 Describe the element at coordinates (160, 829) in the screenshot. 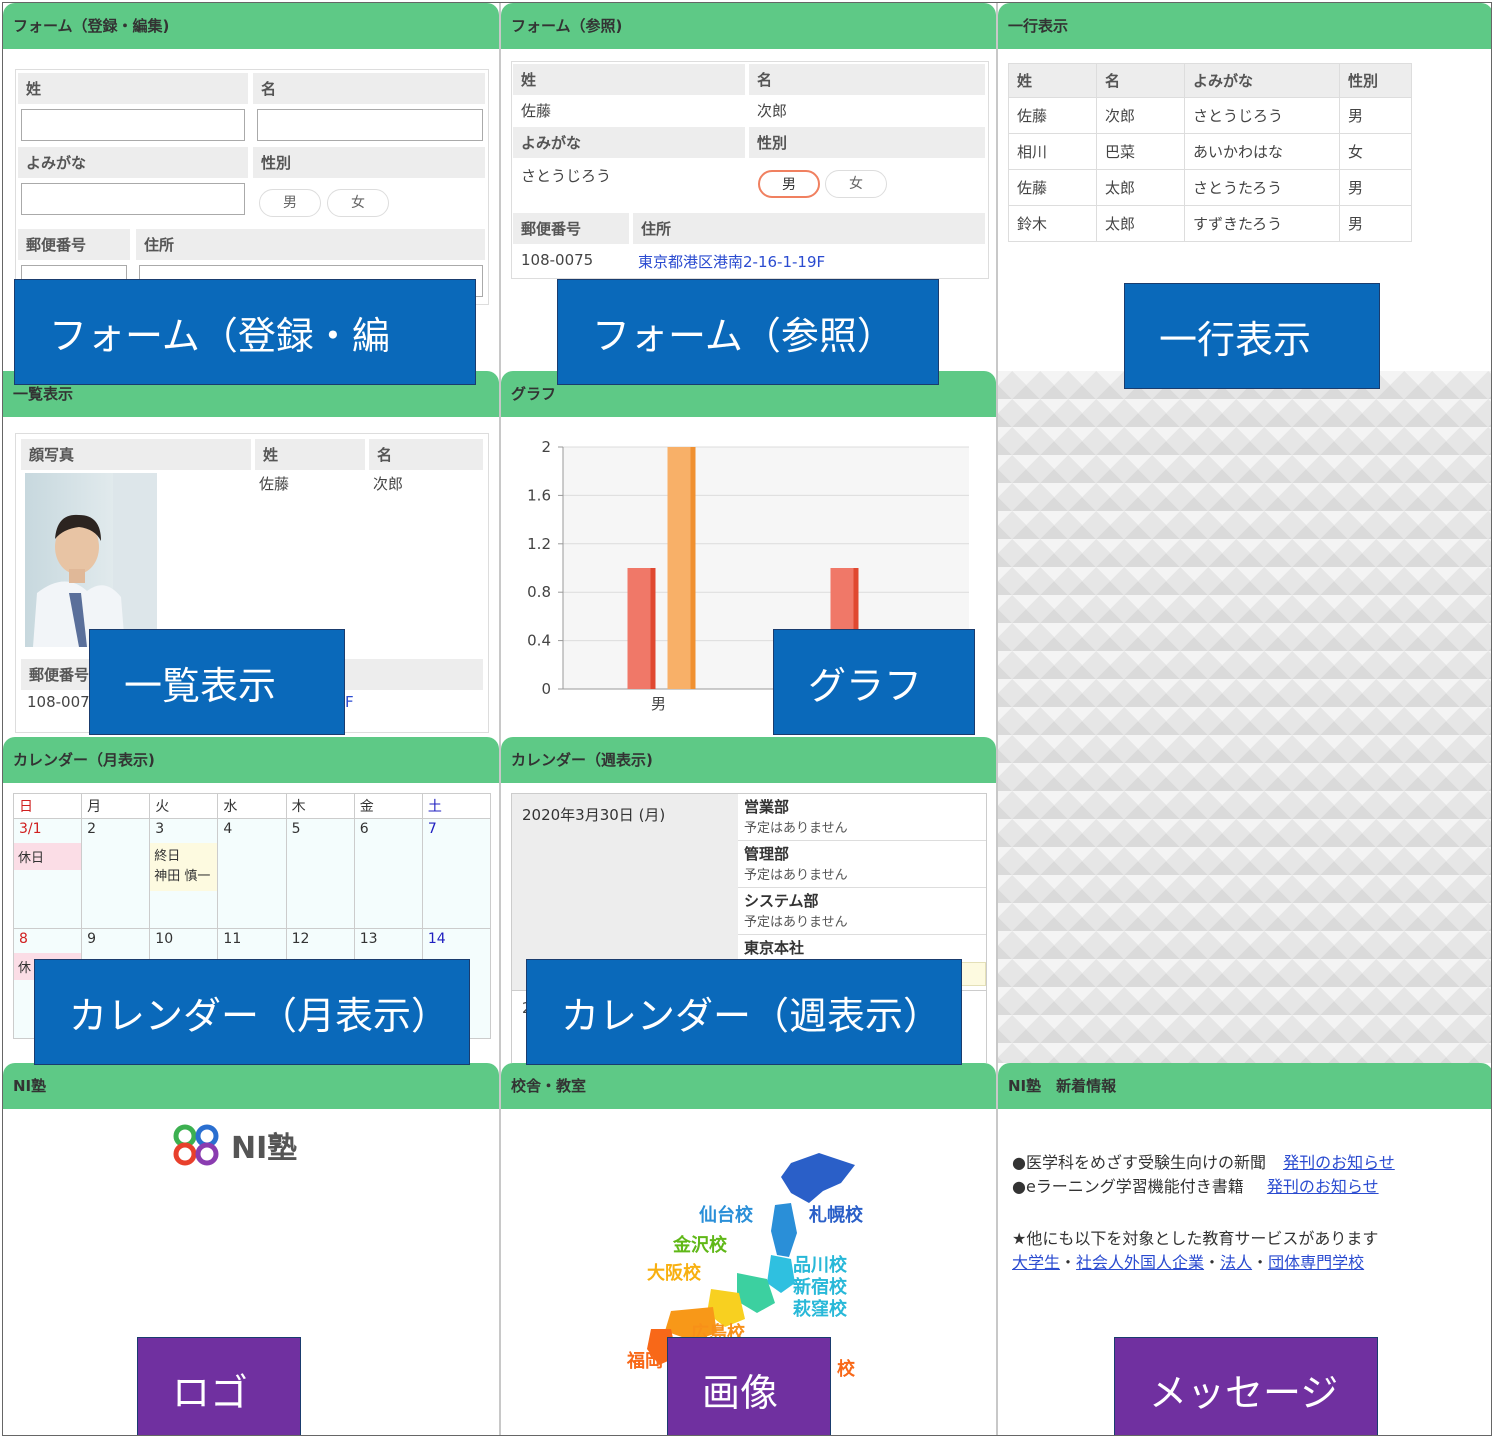

I see `day-number: 3` at that location.